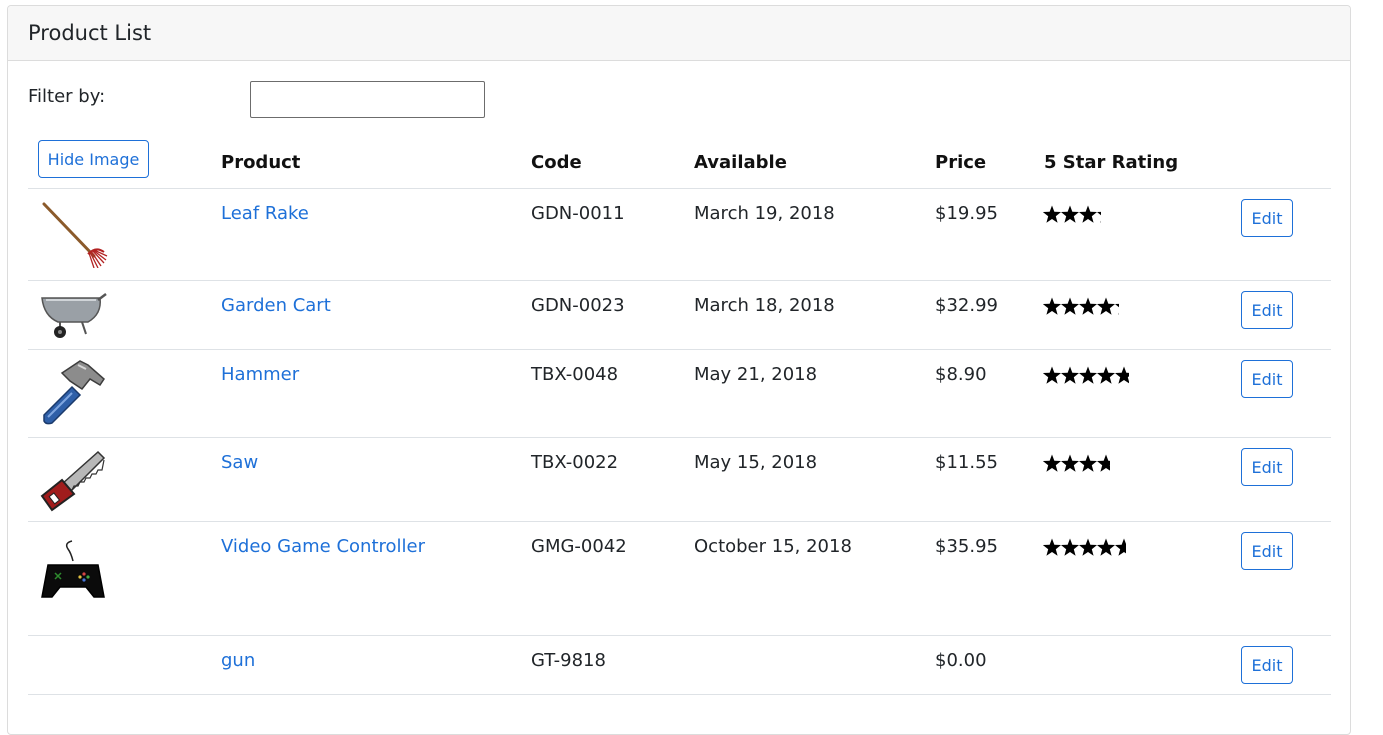 Image resolution: width=1383 pixels, height=735 pixels. What do you see at coordinates (679, 188) in the screenshot?
I see `header-divider` at bounding box center [679, 188].